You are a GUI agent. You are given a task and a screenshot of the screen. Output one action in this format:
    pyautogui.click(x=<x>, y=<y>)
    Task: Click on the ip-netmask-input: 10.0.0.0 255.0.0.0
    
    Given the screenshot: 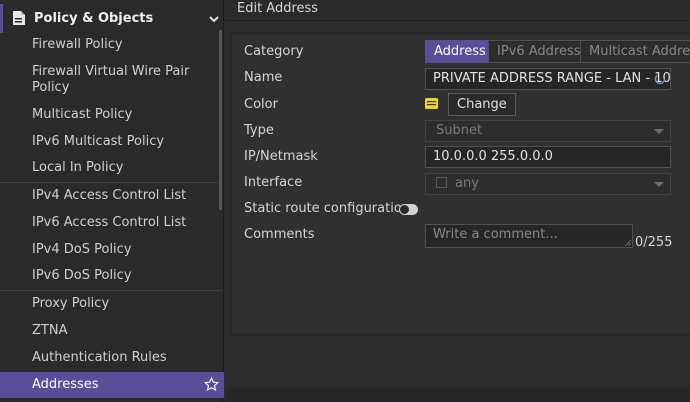 What is the action you would take?
    pyautogui.click(x=548, y=157)
    